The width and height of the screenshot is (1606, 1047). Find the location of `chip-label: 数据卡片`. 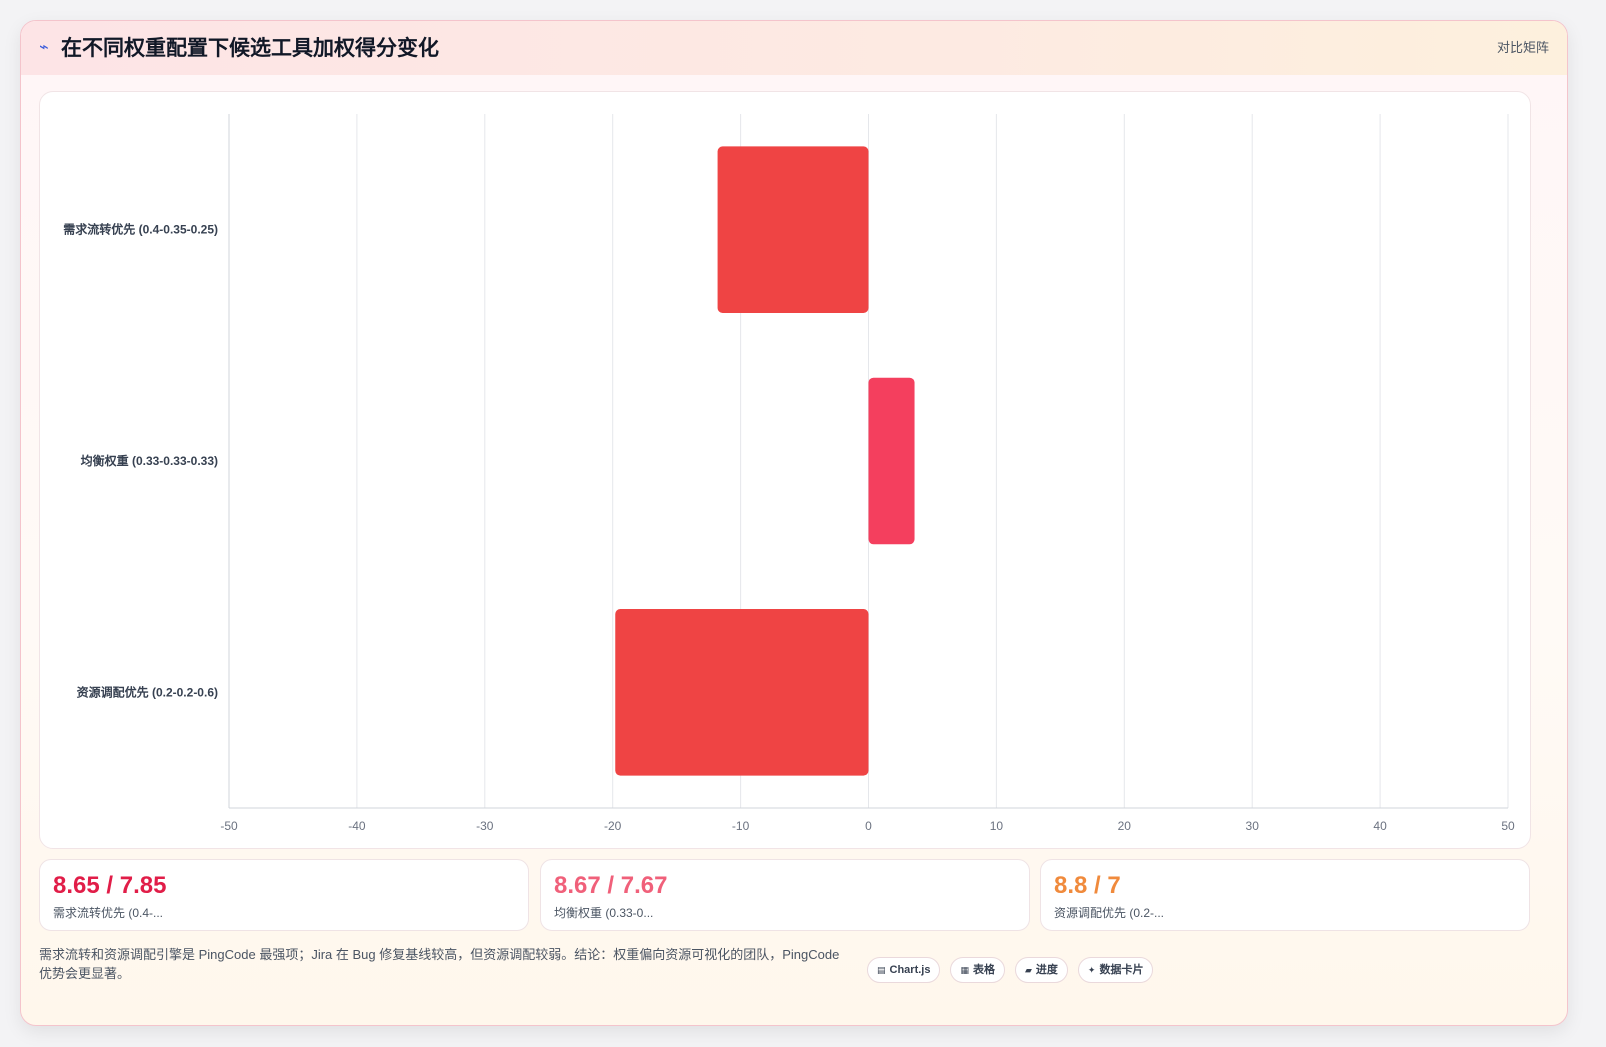

chip-label: 数据卡片 is located at coordinates (1121, 970).